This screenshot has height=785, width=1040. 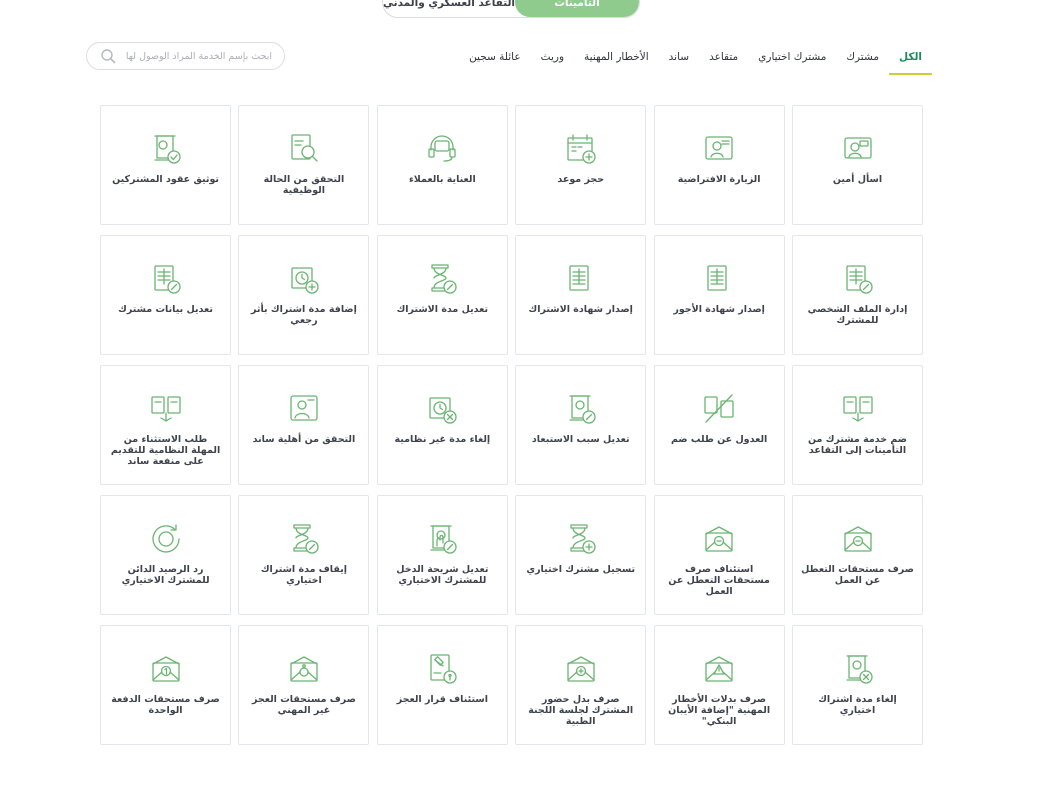 What do you see at coordinates (858, 669) in the screenshot?
I see `scroll-remove-icon` at bounding box center [858, 669].